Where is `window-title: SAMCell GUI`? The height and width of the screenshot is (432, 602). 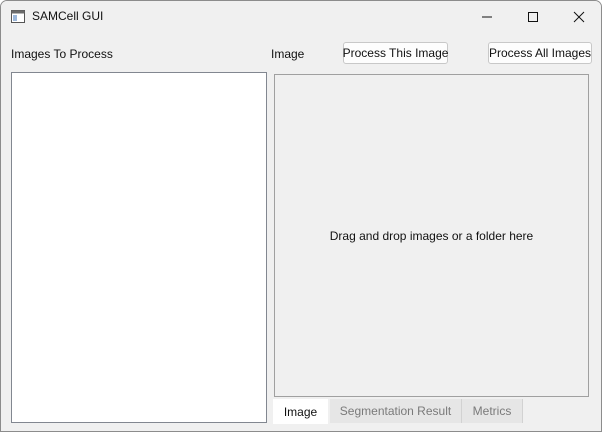 window-title: SAMCell GUI is located at coordinates (68, 16).